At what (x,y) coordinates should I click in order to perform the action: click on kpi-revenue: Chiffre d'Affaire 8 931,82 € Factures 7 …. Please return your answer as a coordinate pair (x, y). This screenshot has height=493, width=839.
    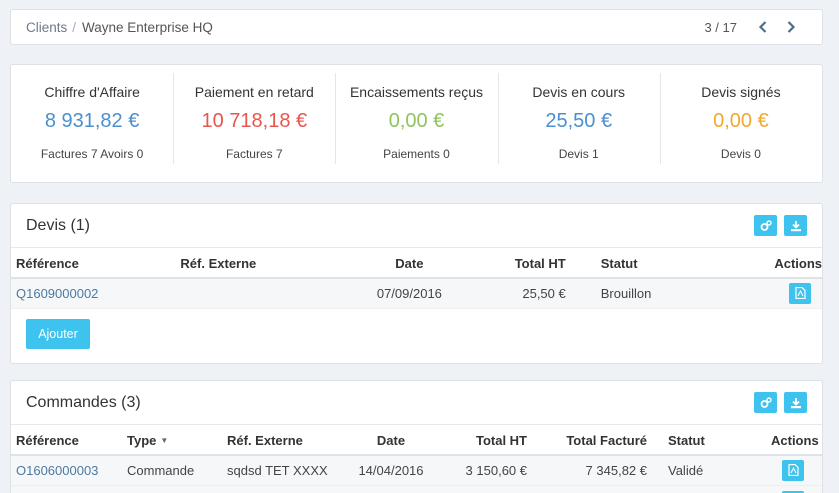
    Looking at the image, I should click on (92, 123).